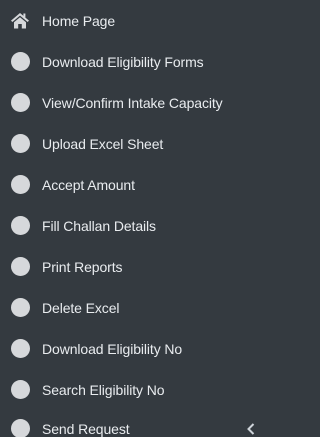 The image size is (320, 437). Describe the element at coordinates (99, 225) in the screenshot. I see `sidebar-item-label: Fill Challan Details` at that location.